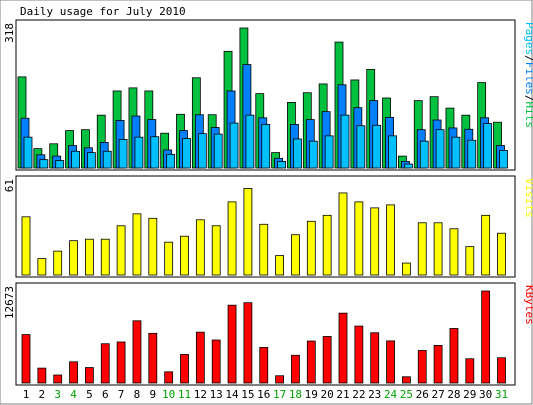 This screenshot has height=405, width=533. Describe the element at coordinates (406, 394) in the screenshot. I see `x-tick-label-day-25: 25` at that location.